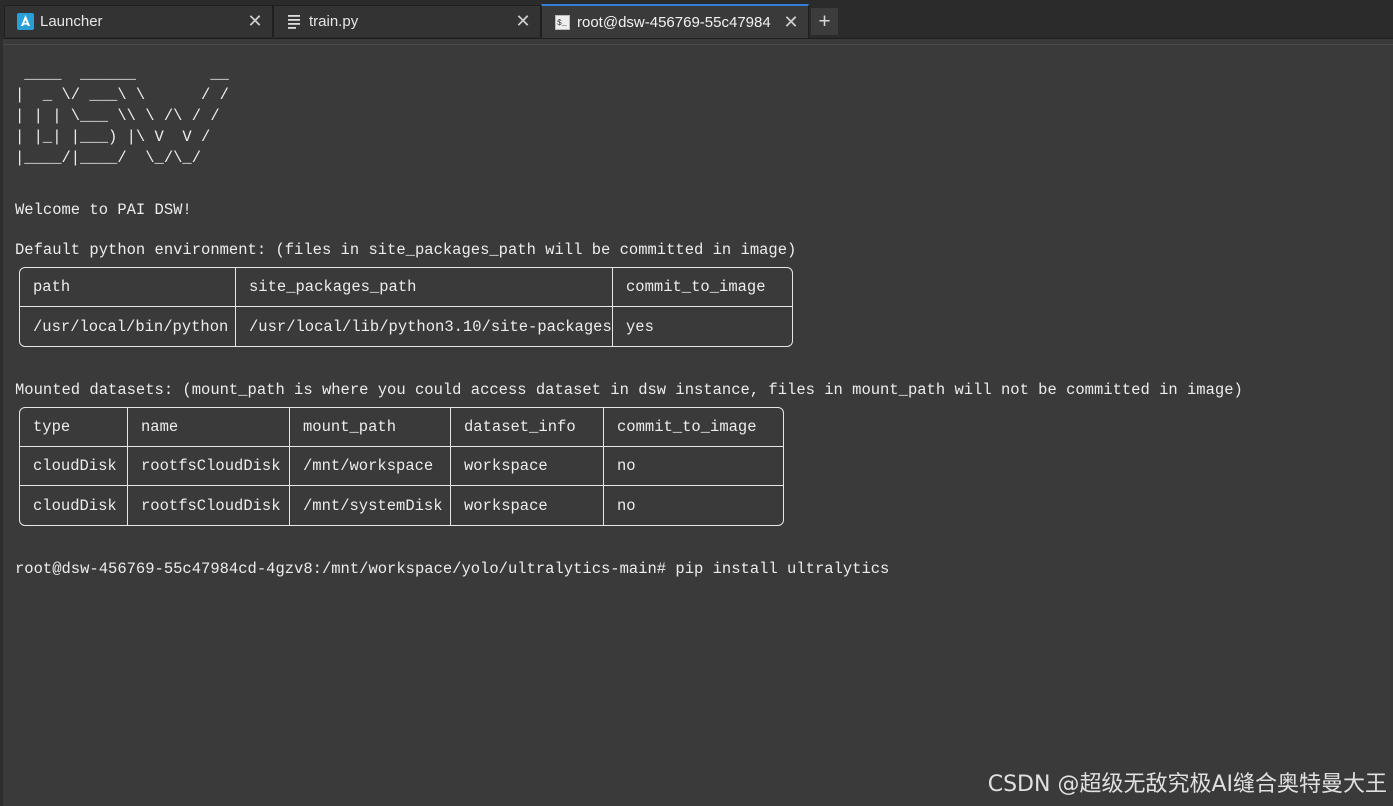 The width and height of the screenshot is (1393, 806). Describe the element at coordinates (122, 95) in the screenshot. I see `banner-line: | _ \/ ___\ \ / /` at that location.